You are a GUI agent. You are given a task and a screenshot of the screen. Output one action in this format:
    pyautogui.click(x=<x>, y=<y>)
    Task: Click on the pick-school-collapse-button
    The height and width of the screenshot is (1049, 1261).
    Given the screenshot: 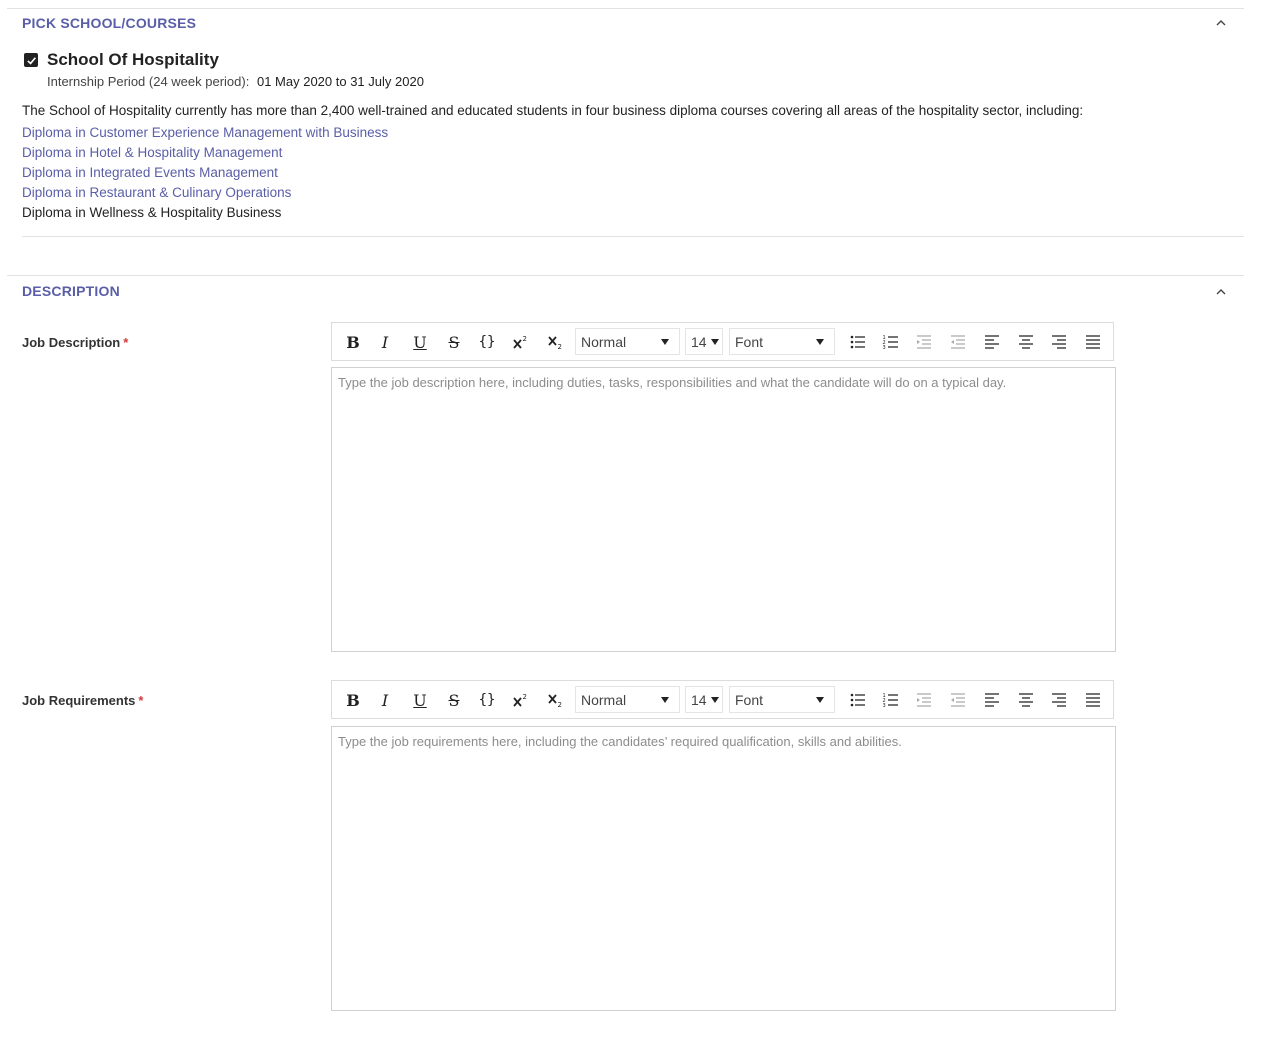 What is the action you would take?
    pyautogui.click(x=1221, y=23)
    